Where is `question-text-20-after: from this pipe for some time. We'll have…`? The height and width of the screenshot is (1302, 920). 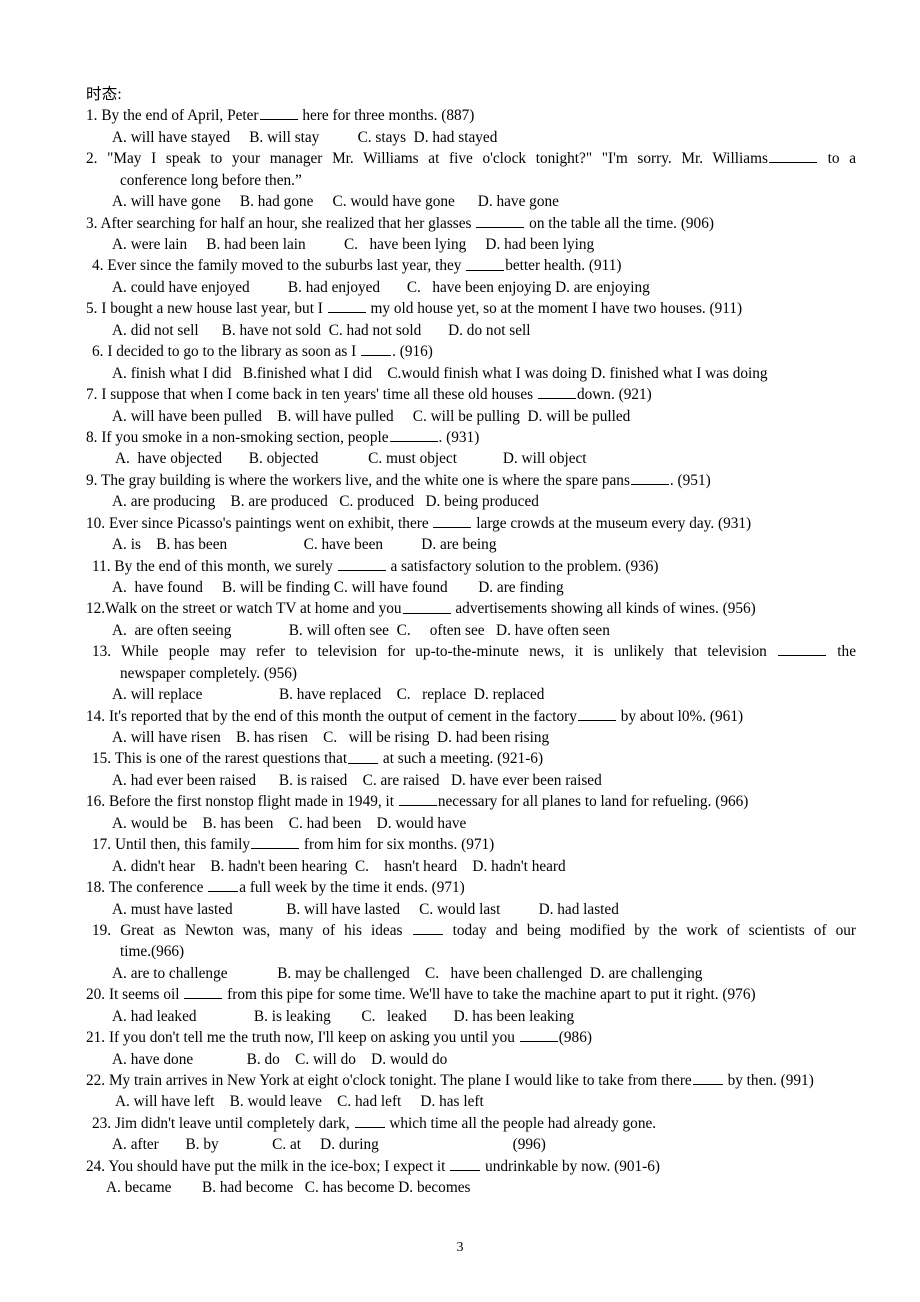 question-text-20-after: from this pipe for some time. We'll have… is located at coordinates (491, 995).